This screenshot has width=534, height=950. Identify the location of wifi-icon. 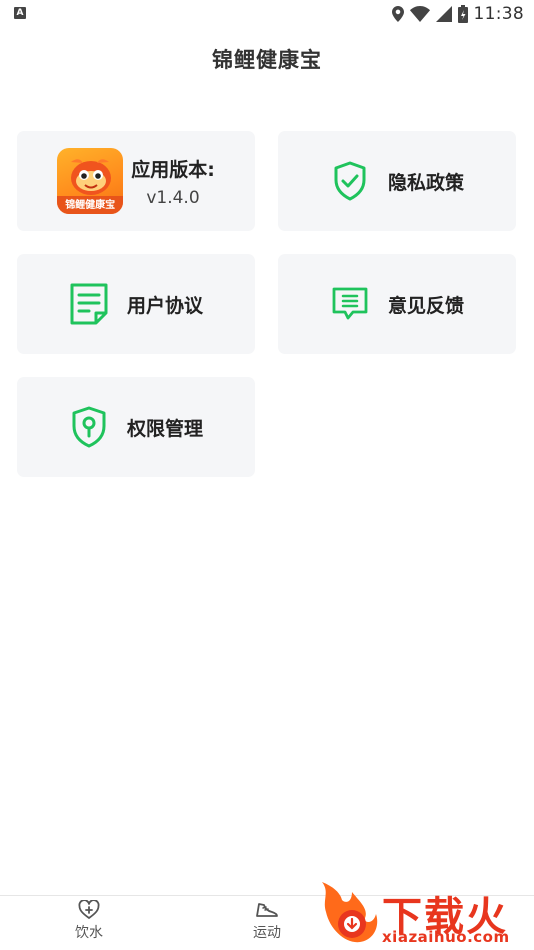
(419, 14).